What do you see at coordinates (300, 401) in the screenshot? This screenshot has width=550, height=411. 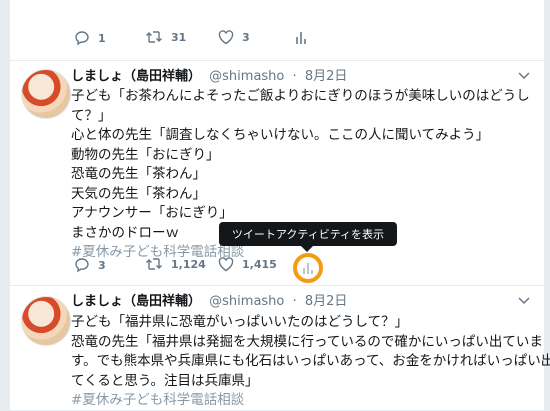 I see `hashtag-link: #夏休み子ども科学電話相談` at bounding box center [300, 401].